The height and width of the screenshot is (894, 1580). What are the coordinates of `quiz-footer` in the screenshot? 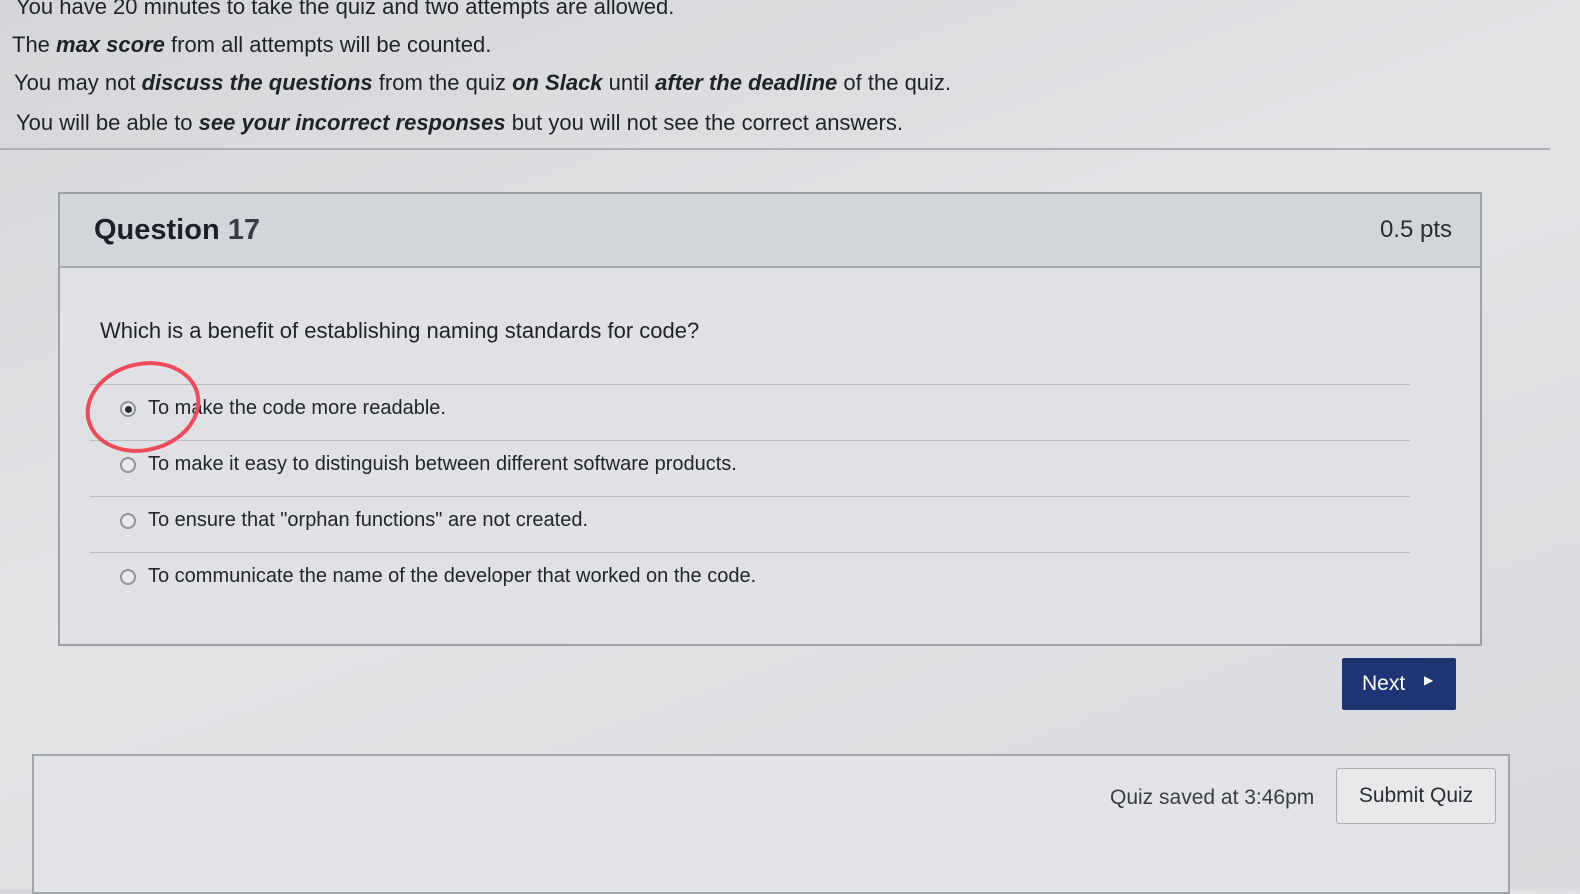 It's located at (771, 824).